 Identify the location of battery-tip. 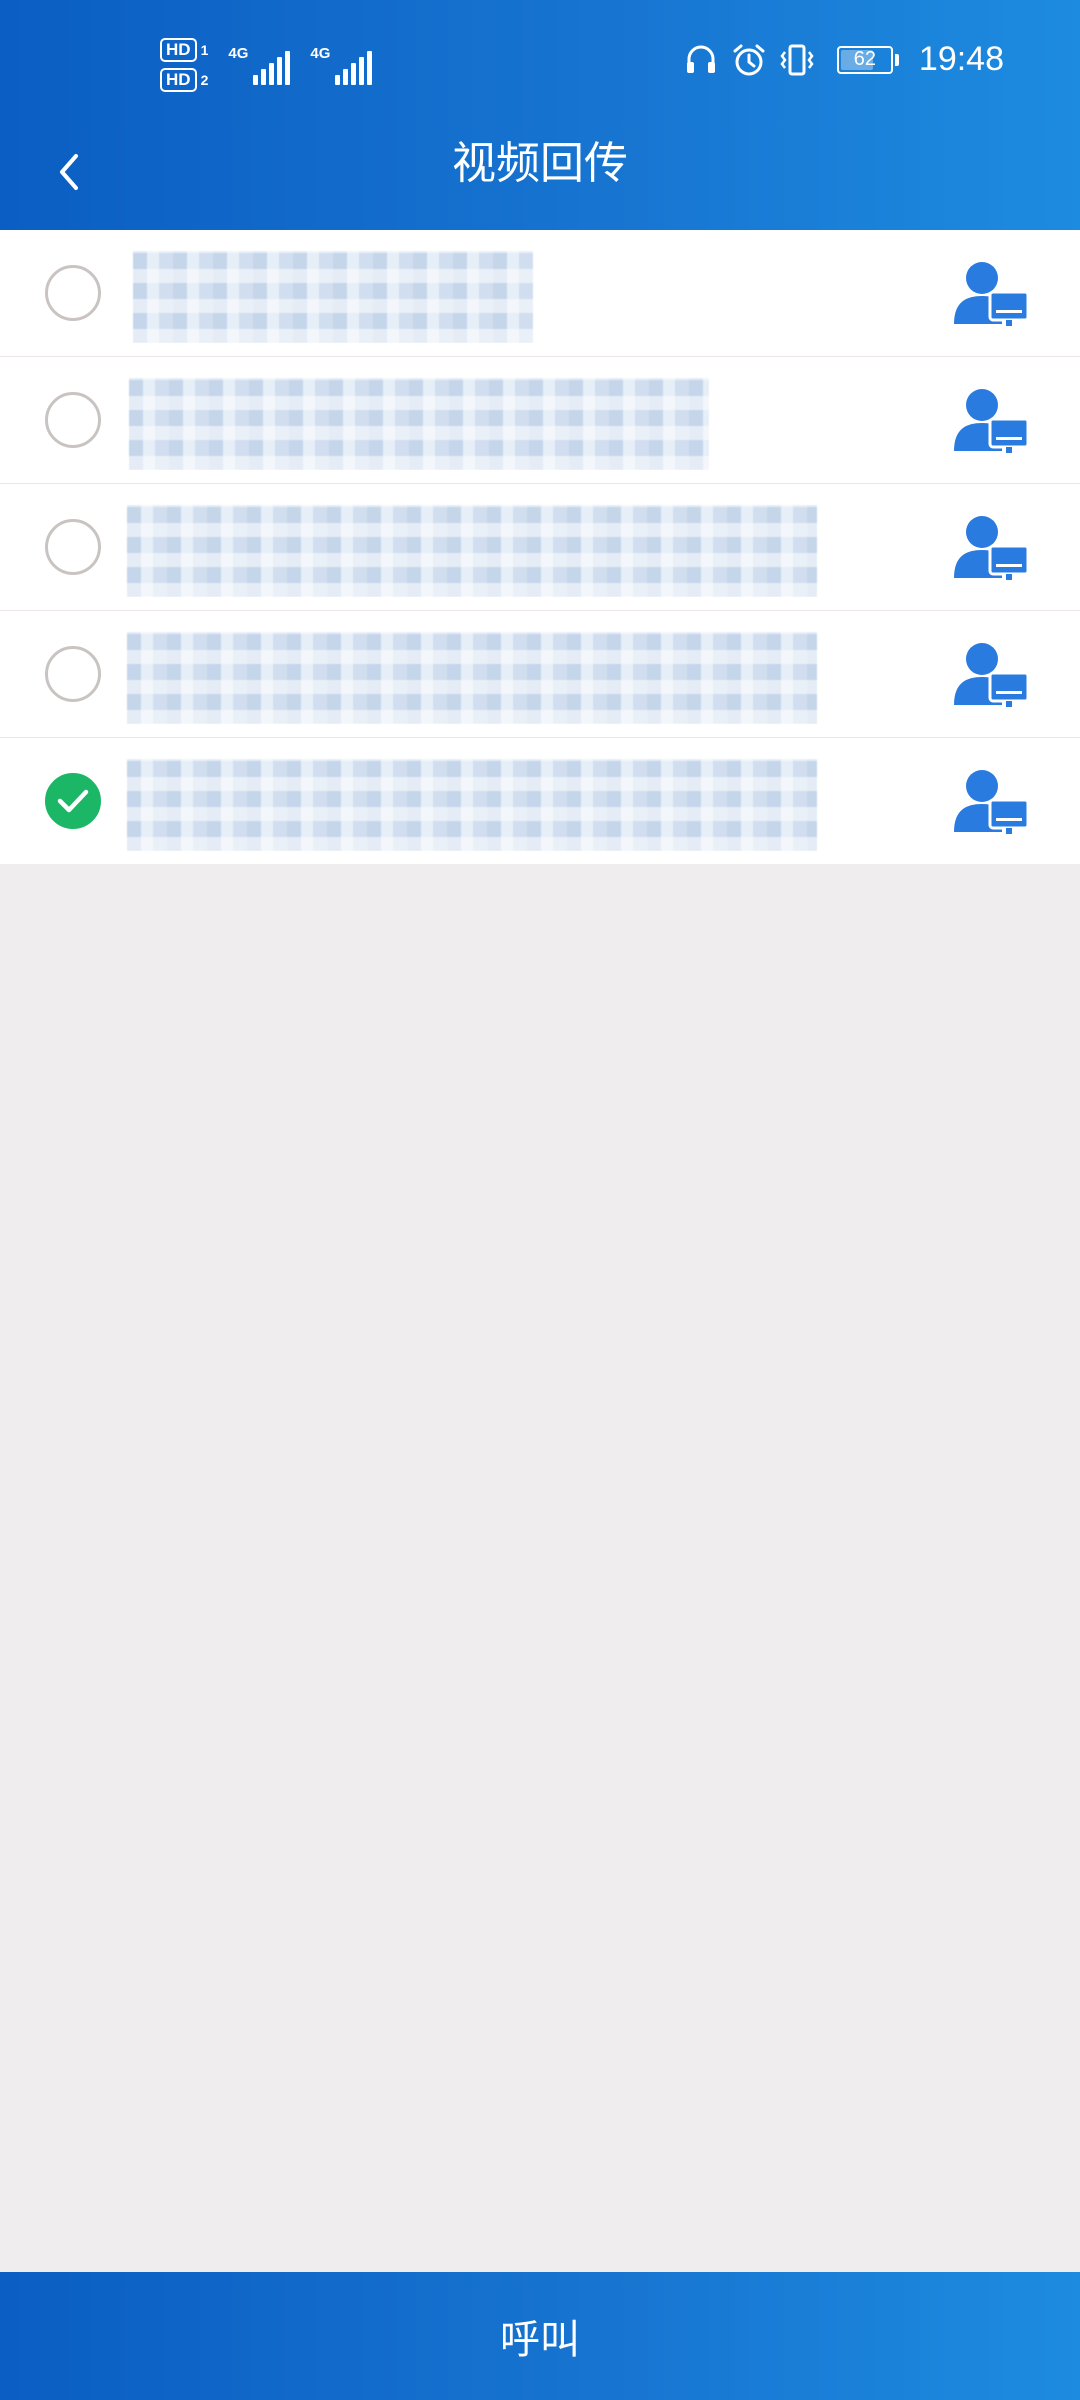
(896, 59).